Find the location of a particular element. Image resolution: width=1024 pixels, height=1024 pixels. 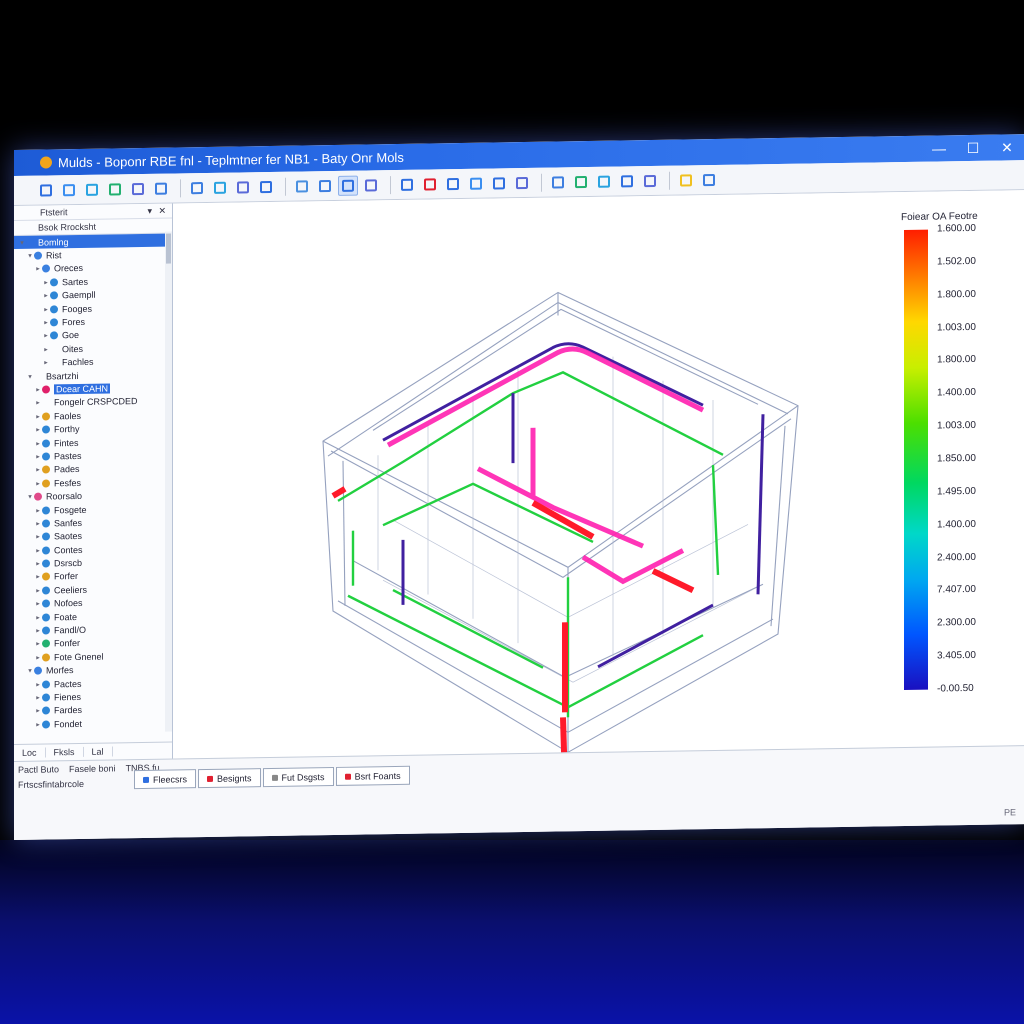

chart-button is located at coordinates (581, 181).